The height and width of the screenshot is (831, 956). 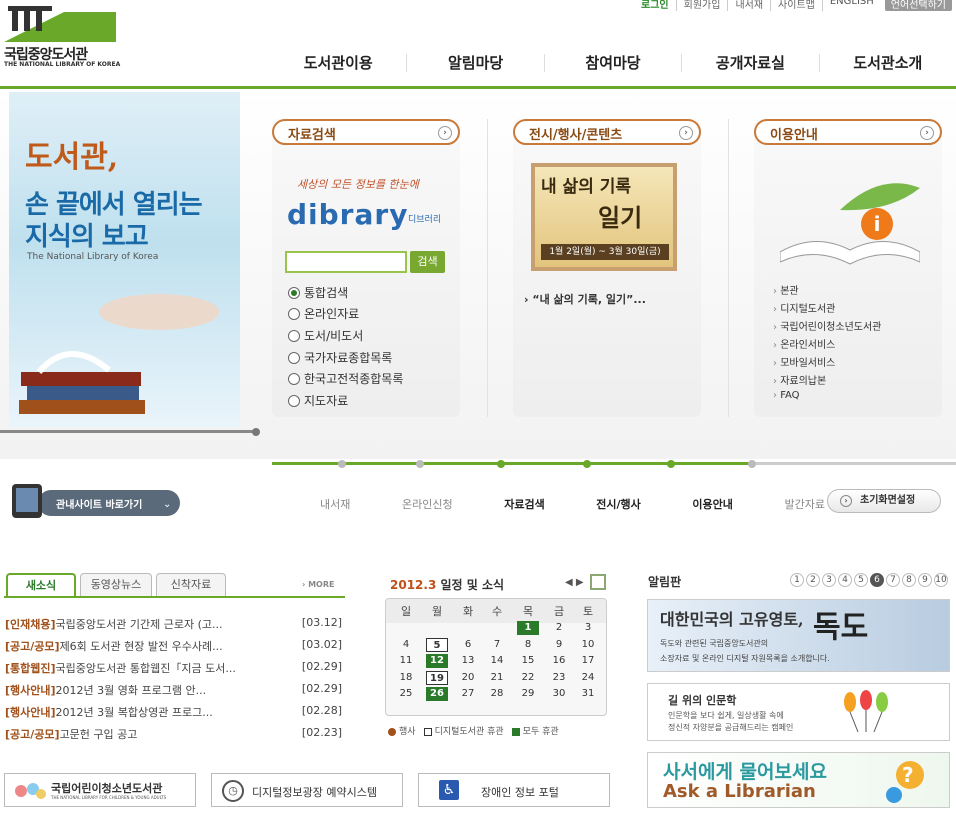 What do you see at coordinates (528, 628) in the screenshot?
I see `calendar-day: 1` at bounding box center [528, 628].